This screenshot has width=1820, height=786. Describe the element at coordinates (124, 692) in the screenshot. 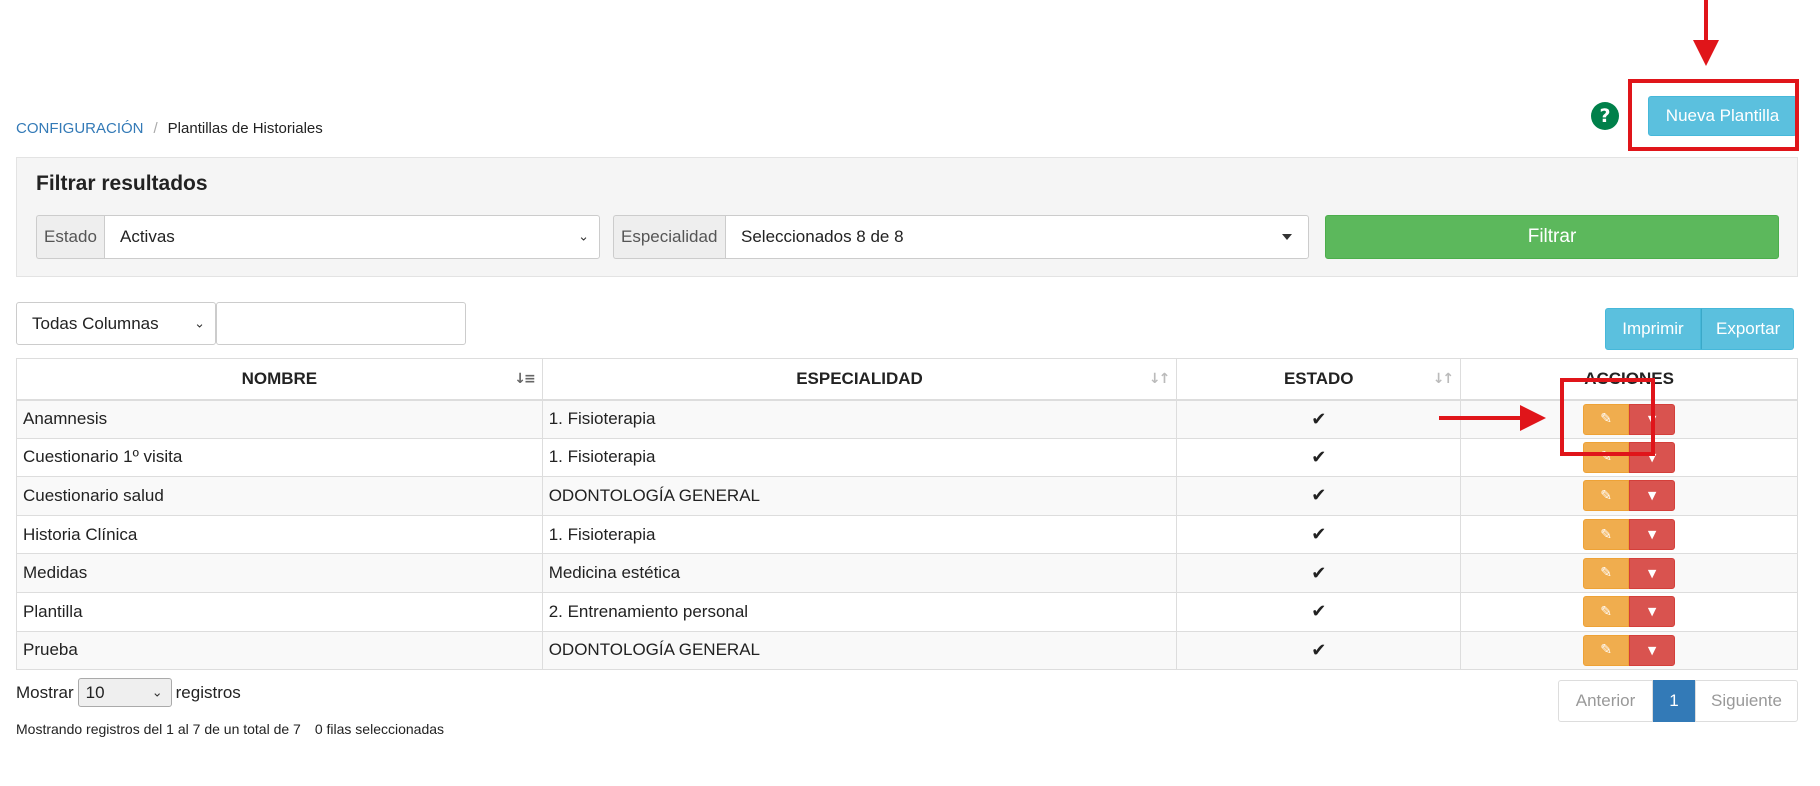

I see `page-length-select: 10 ⌄` at that location.